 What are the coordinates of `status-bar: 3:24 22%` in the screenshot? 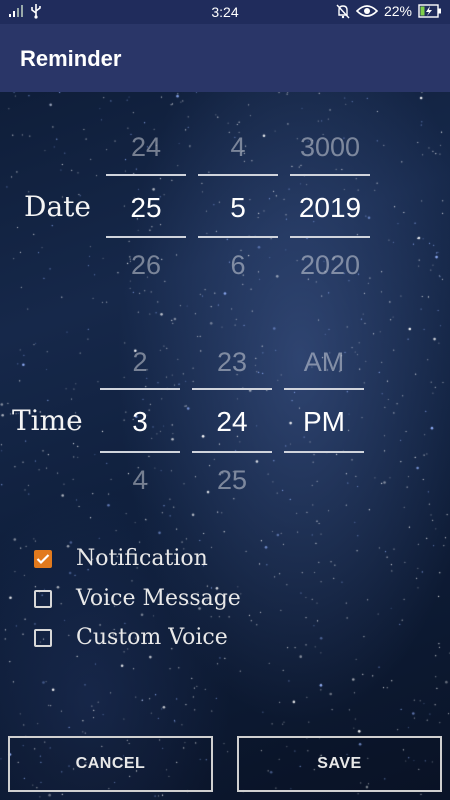 It's located at (225, 12).